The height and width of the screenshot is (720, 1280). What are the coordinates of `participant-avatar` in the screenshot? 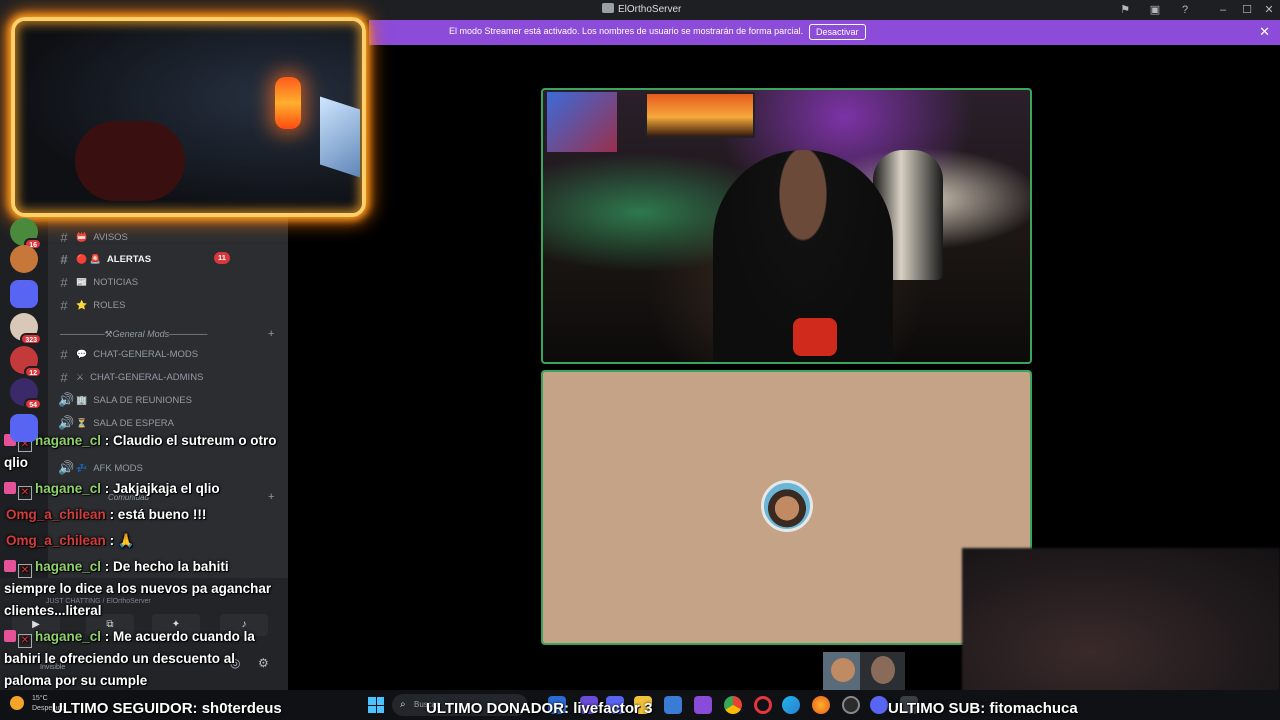 It's located at (787, 506).